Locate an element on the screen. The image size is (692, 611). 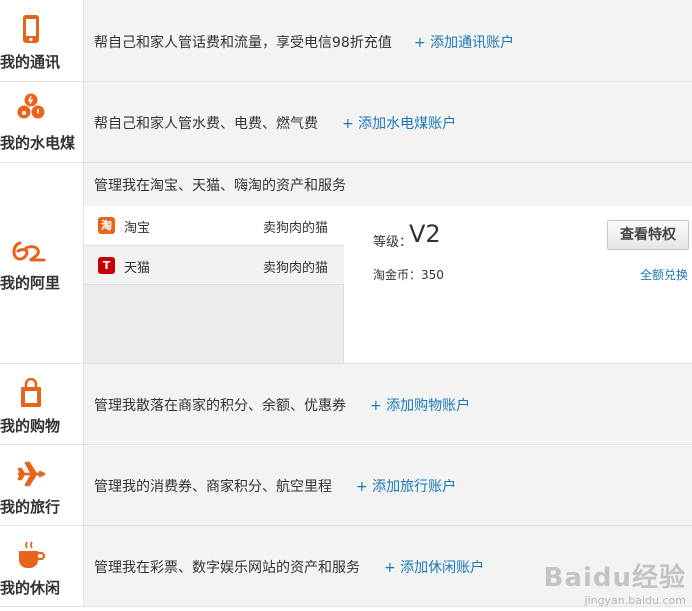
category-description: 管理我在淘宝、天猫、嗨淘的资产和服务 is located at coordinates (220, 186).